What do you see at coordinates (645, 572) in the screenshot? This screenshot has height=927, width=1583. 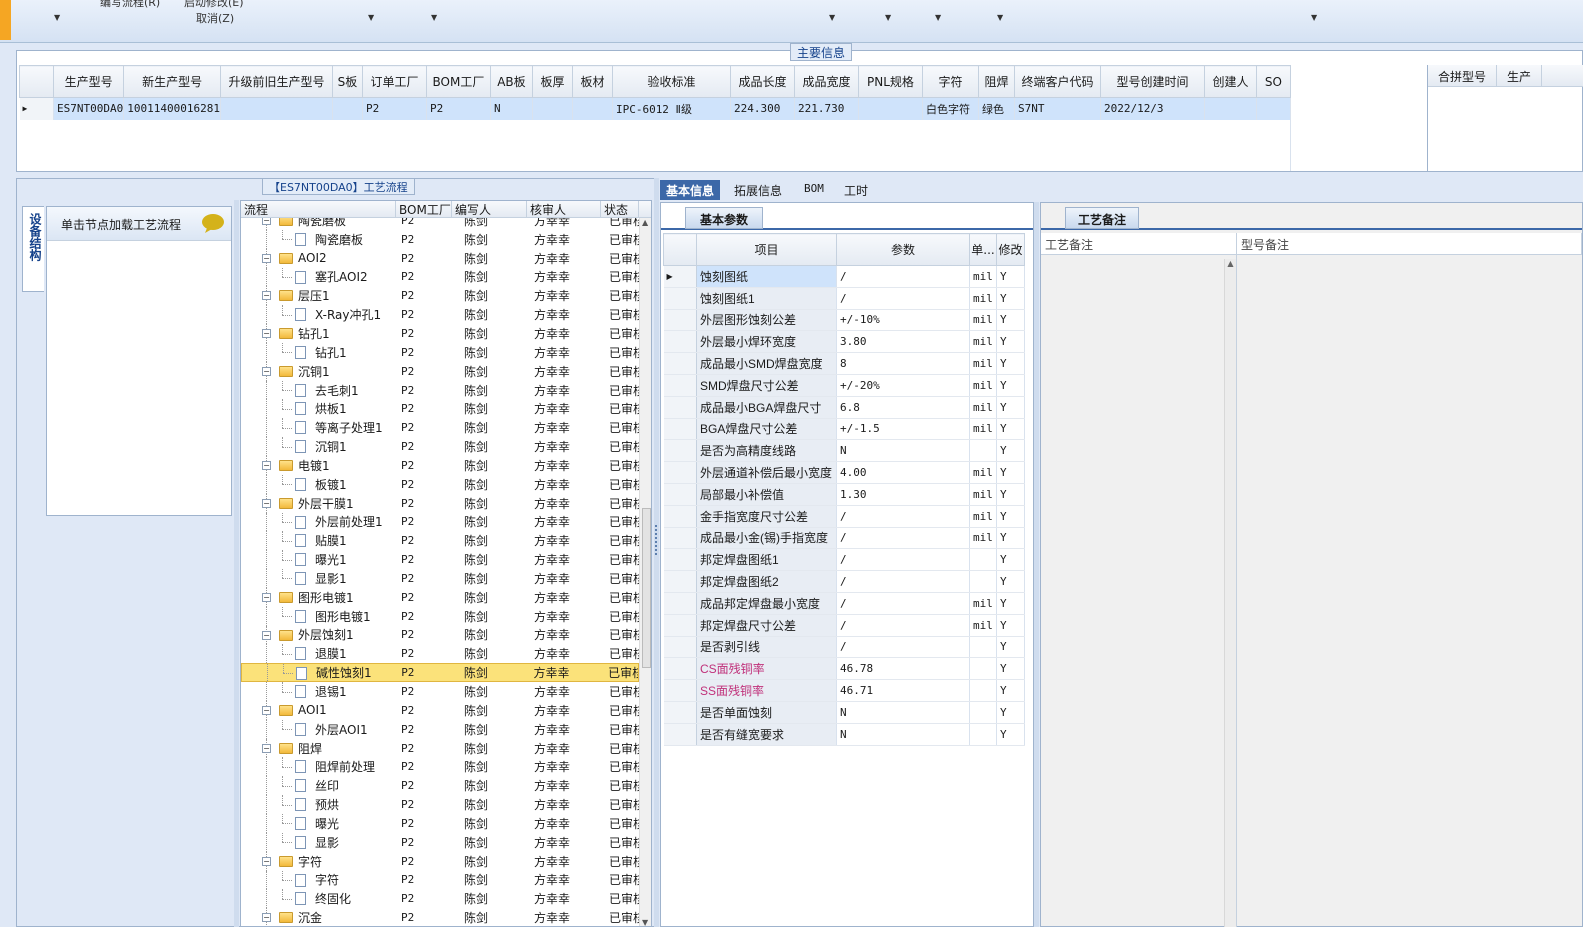 I see `tree-scrollbar: ▲ ▼` at bounding box center [645, 572].